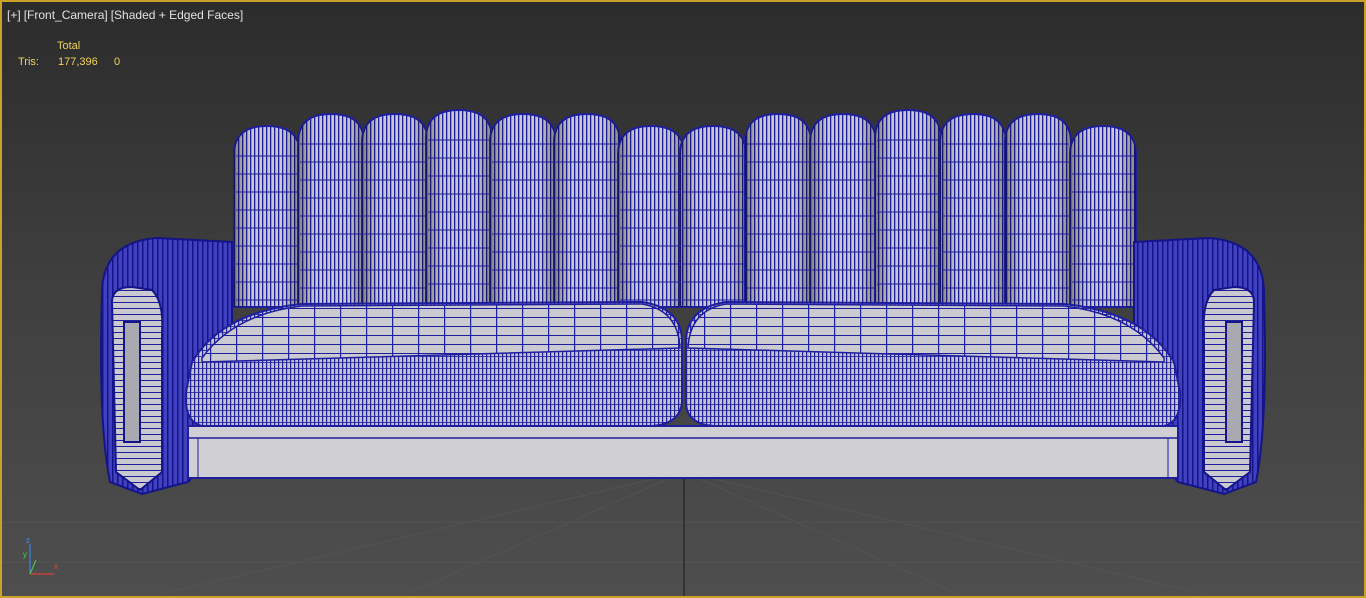 The height and width of the screenshot is (598, 1366). What do you see at coordinates (25, 554) in the screenshot?
I see `axis-y-label: y` at bounding box center [25, 554].